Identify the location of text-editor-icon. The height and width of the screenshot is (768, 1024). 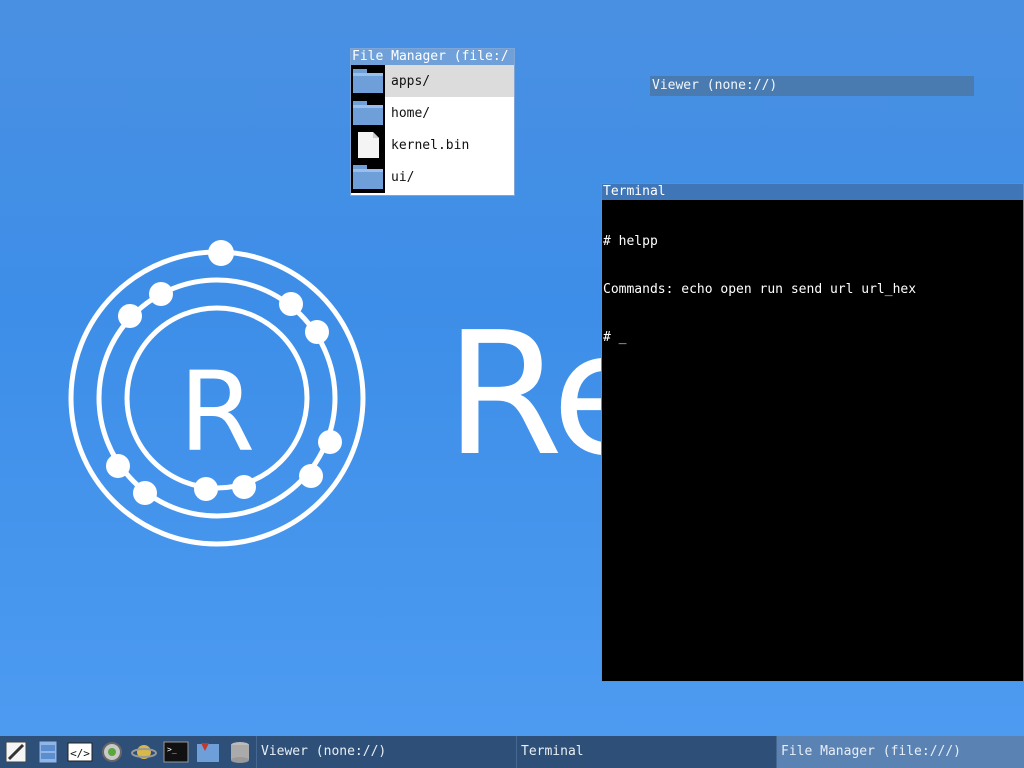
(16, 752).